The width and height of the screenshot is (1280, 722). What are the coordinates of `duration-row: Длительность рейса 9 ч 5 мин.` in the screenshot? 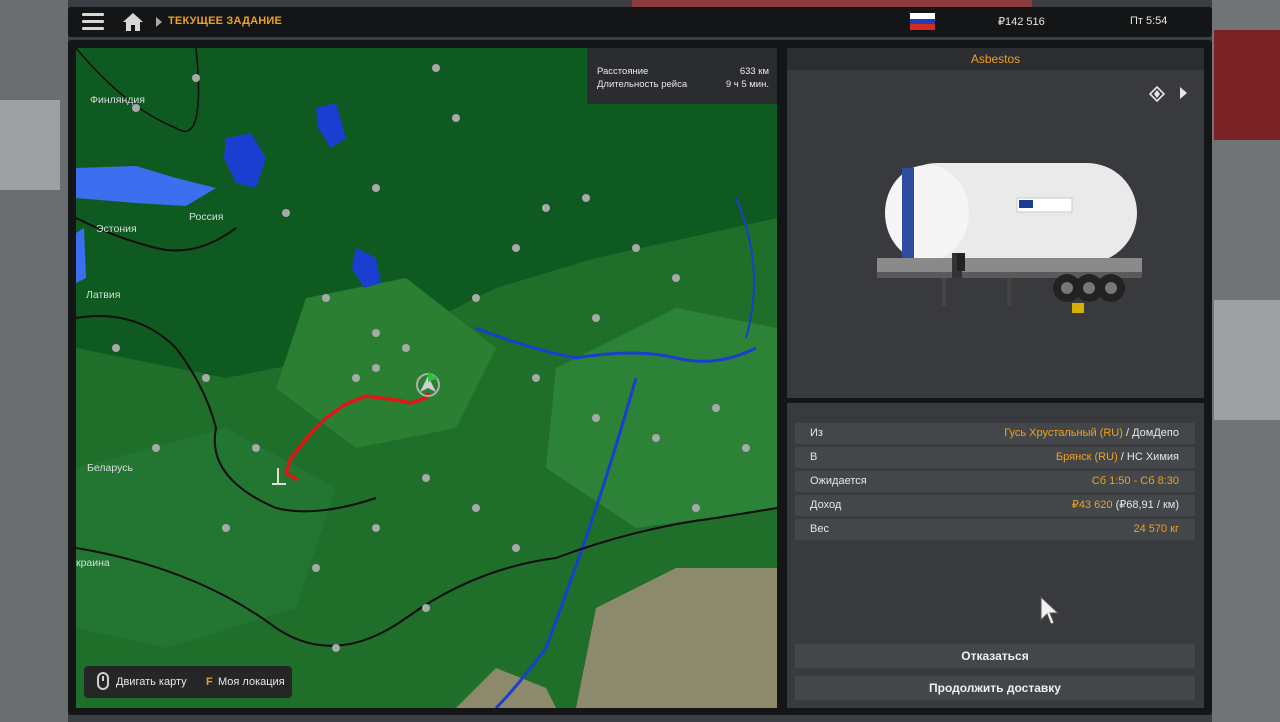 It's located at (683, 84).